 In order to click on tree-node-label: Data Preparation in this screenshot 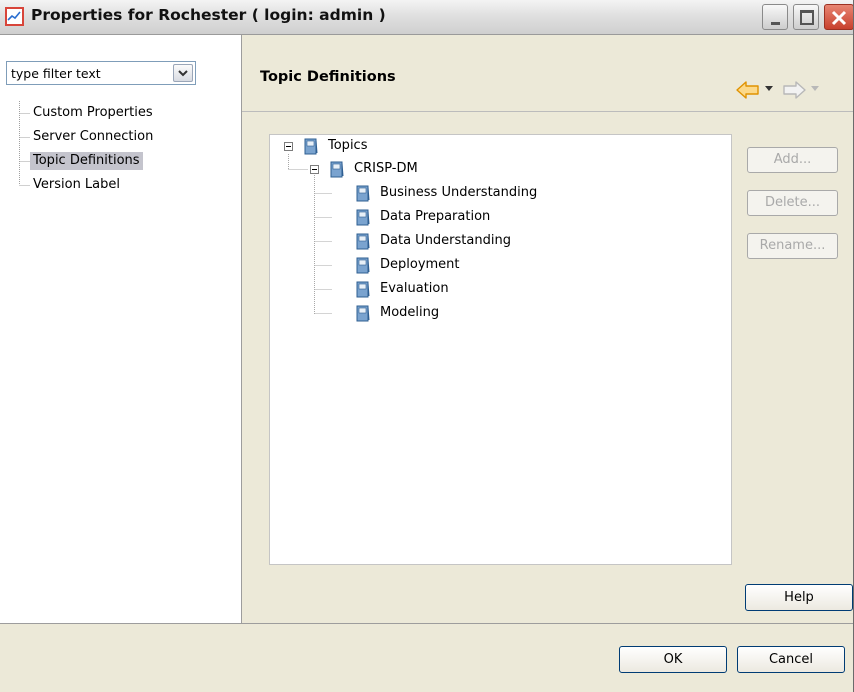, I will do `click(435, 216)`.